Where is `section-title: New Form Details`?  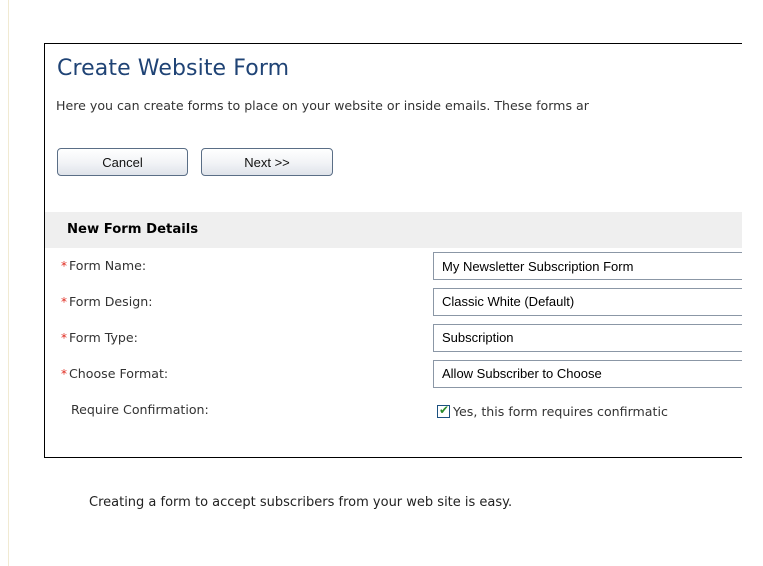
section-title: New Form Details is located at coordinates (133, 229).